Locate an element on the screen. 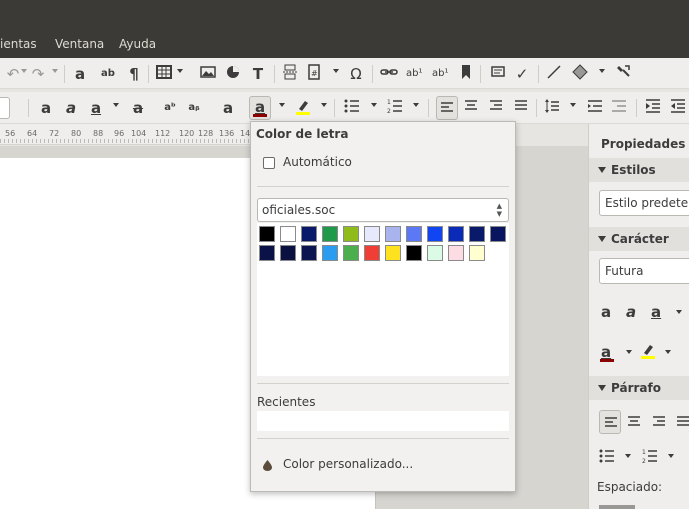 This screenshot has height=509, width=689. redo-icon: ↷ is located at coordinates (38, 74).